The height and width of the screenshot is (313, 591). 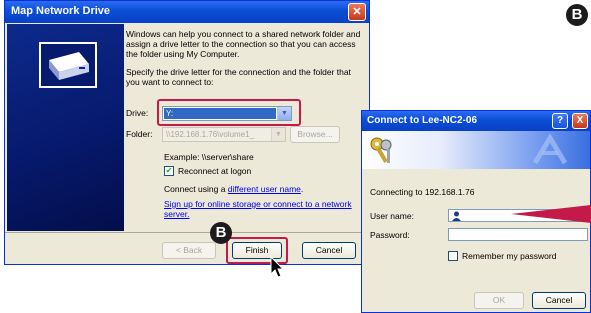 What do you see at coordinates (229, 112) in the screenshot?
I see `drive-highlight` at bounding box center [229, 112].